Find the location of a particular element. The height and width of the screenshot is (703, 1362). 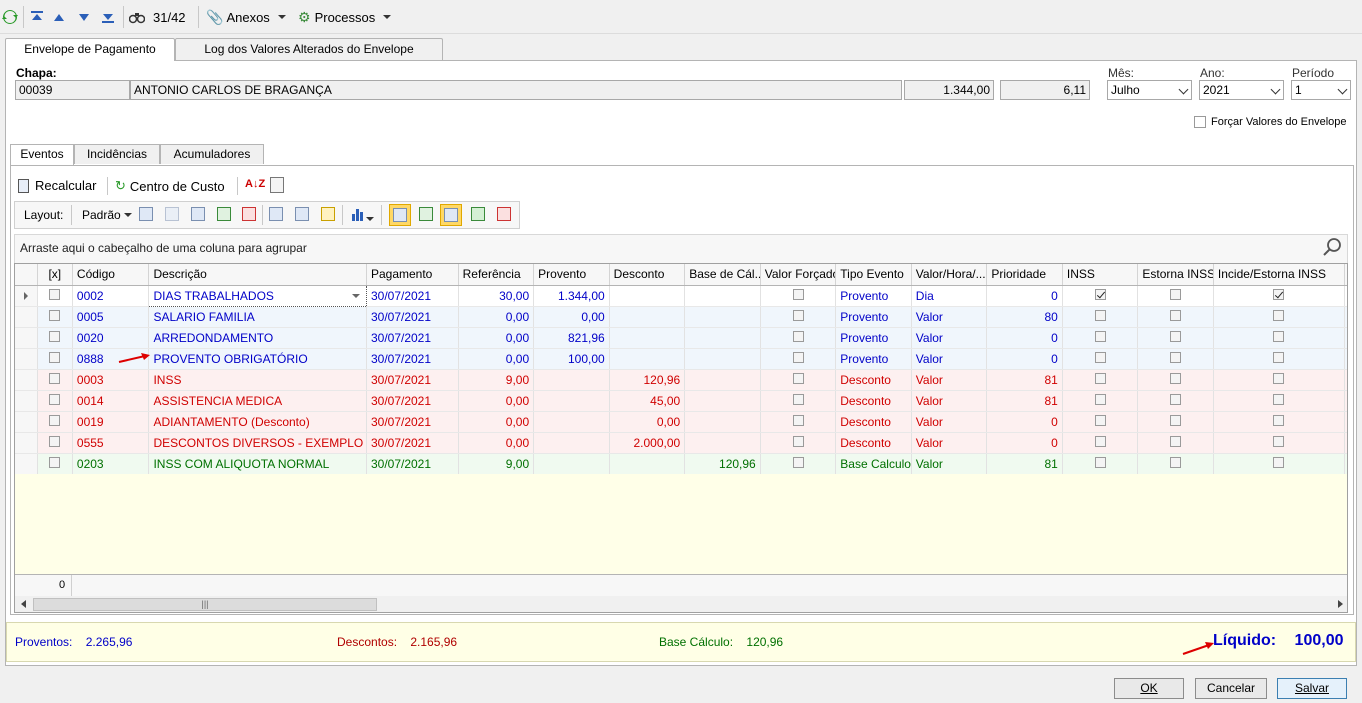

view-footer-icon is located at coordinates (426, 214).